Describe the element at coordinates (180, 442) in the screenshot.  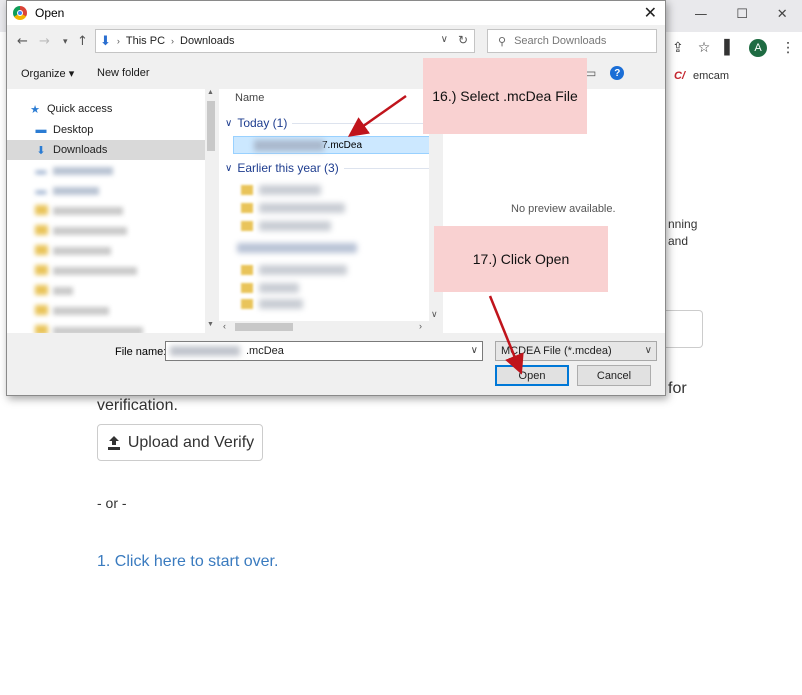
I see `upload-and-verify-button: Upload and Verify` at that location.